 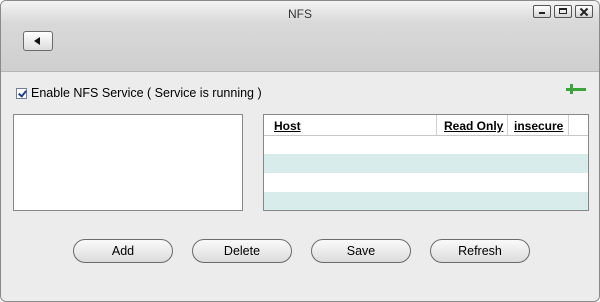 I want to click on table-header: Host Read Only insecure, so click(x=426, y=125).